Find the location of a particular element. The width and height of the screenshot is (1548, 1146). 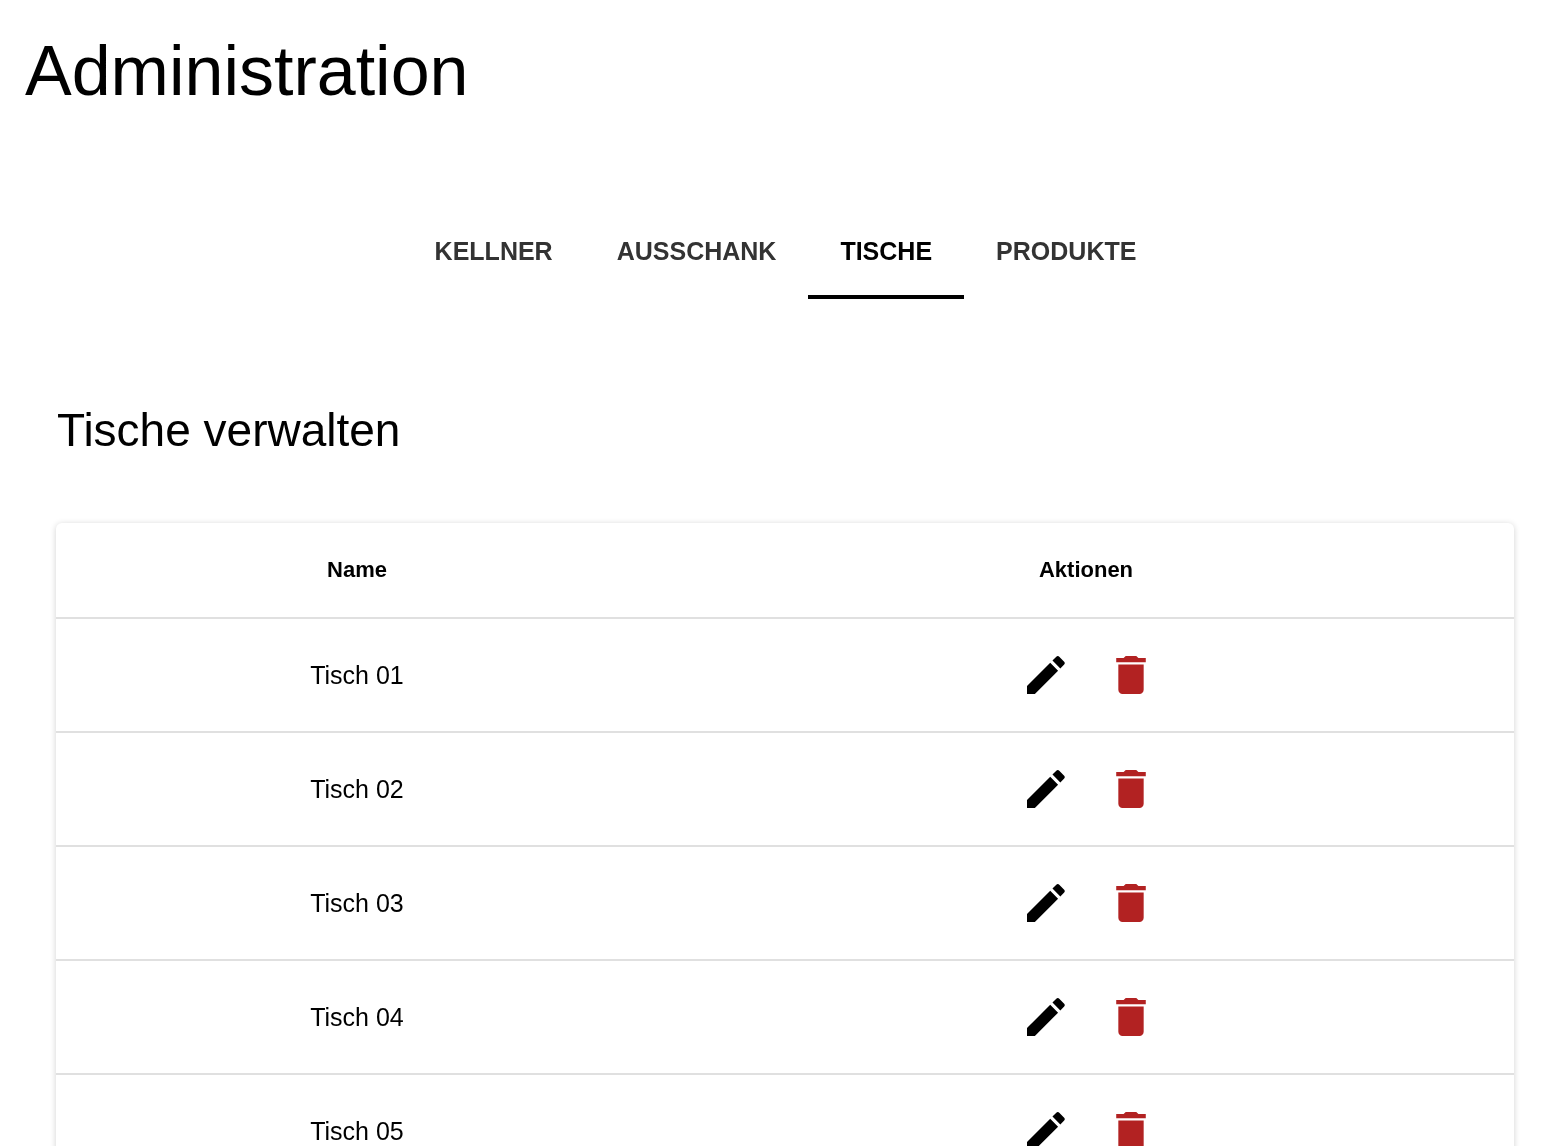

tab: PRODUKTE is located at coordinates (1066, 251).